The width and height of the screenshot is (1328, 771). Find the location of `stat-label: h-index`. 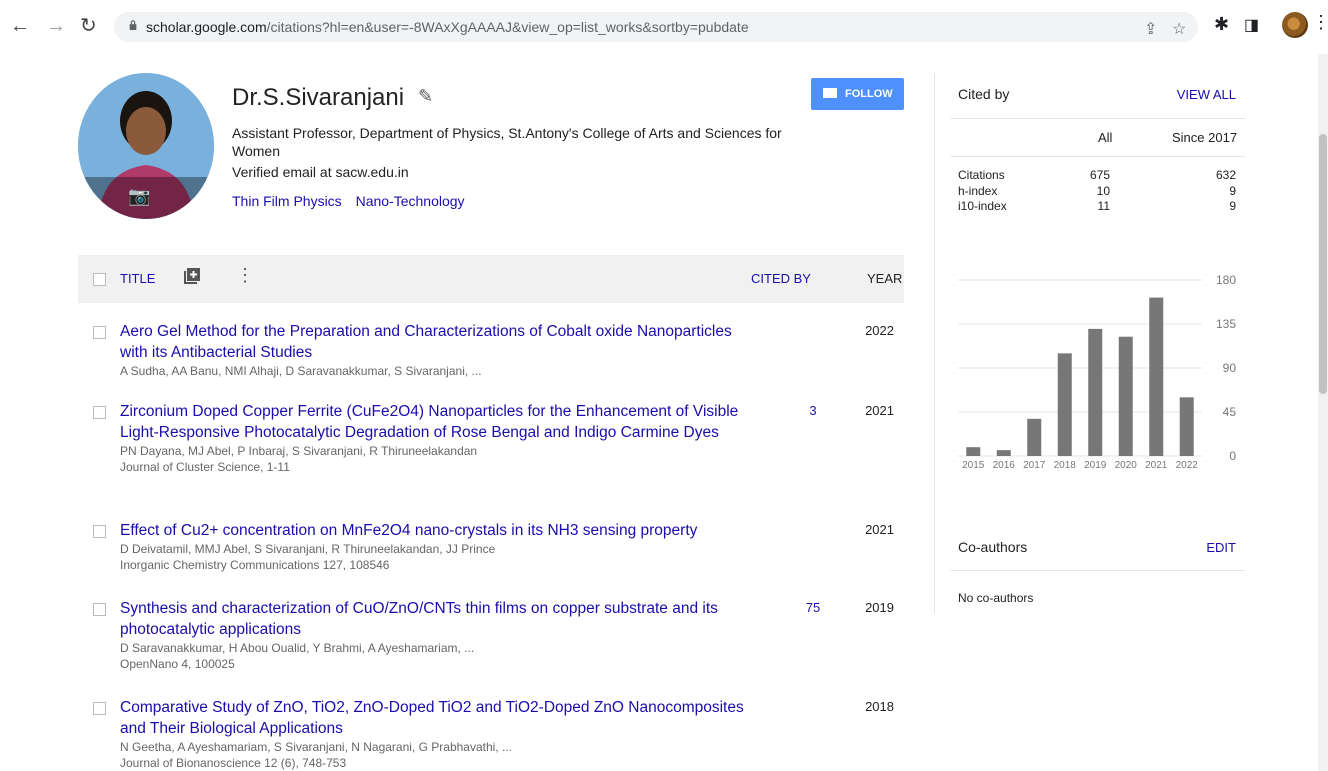

stat-label: h-index is located at coordinates (977, 191).